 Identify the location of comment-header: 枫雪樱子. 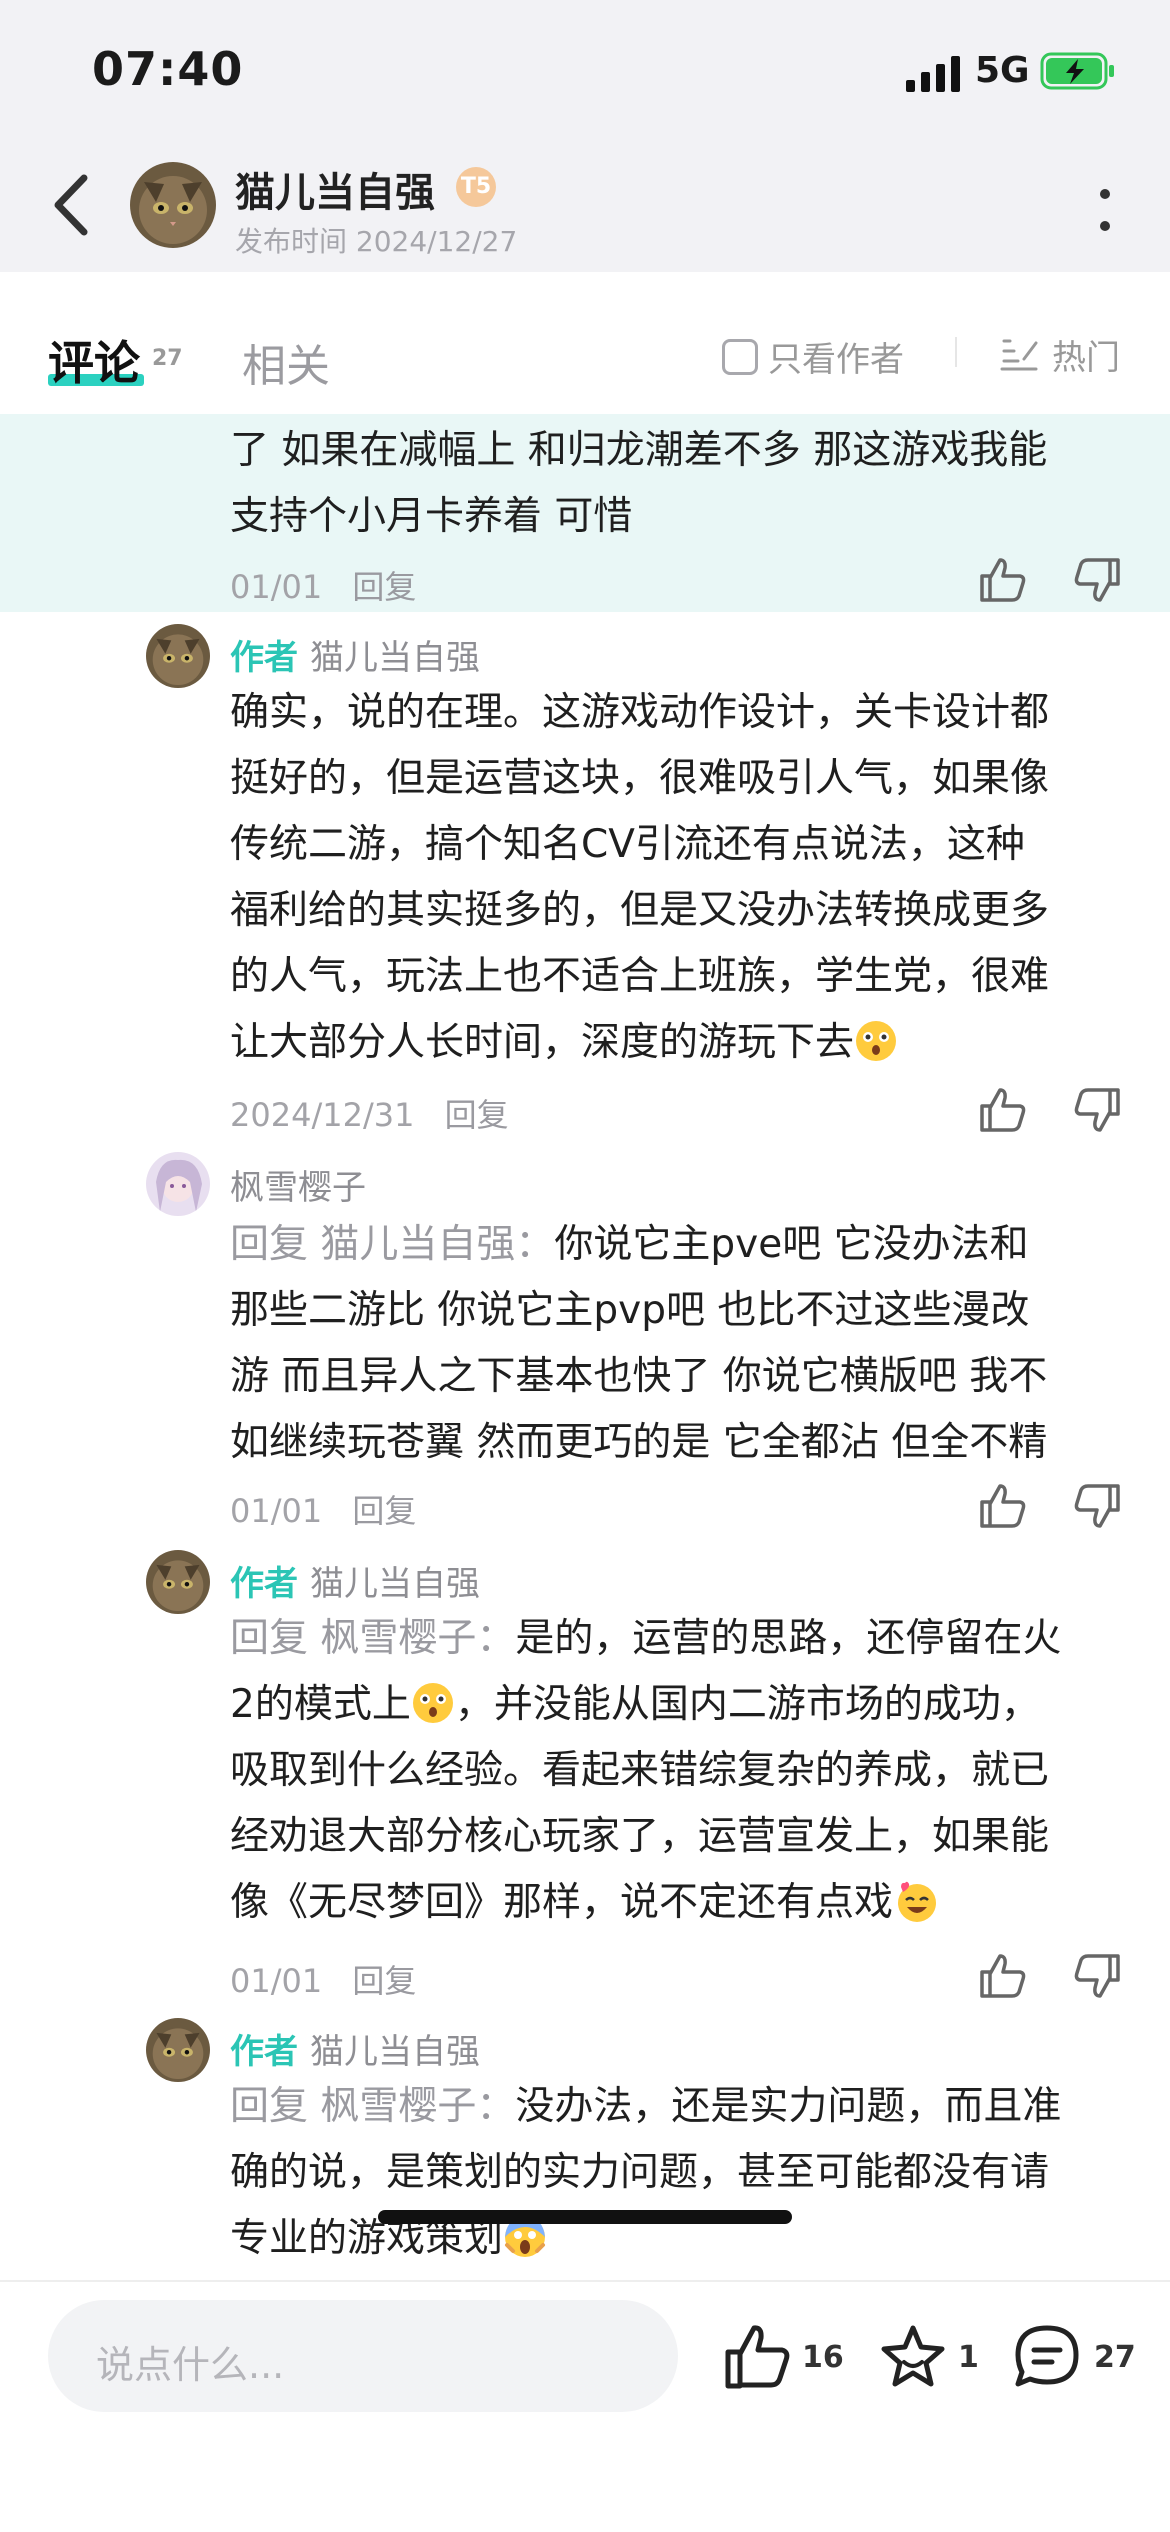
(298, 1184).